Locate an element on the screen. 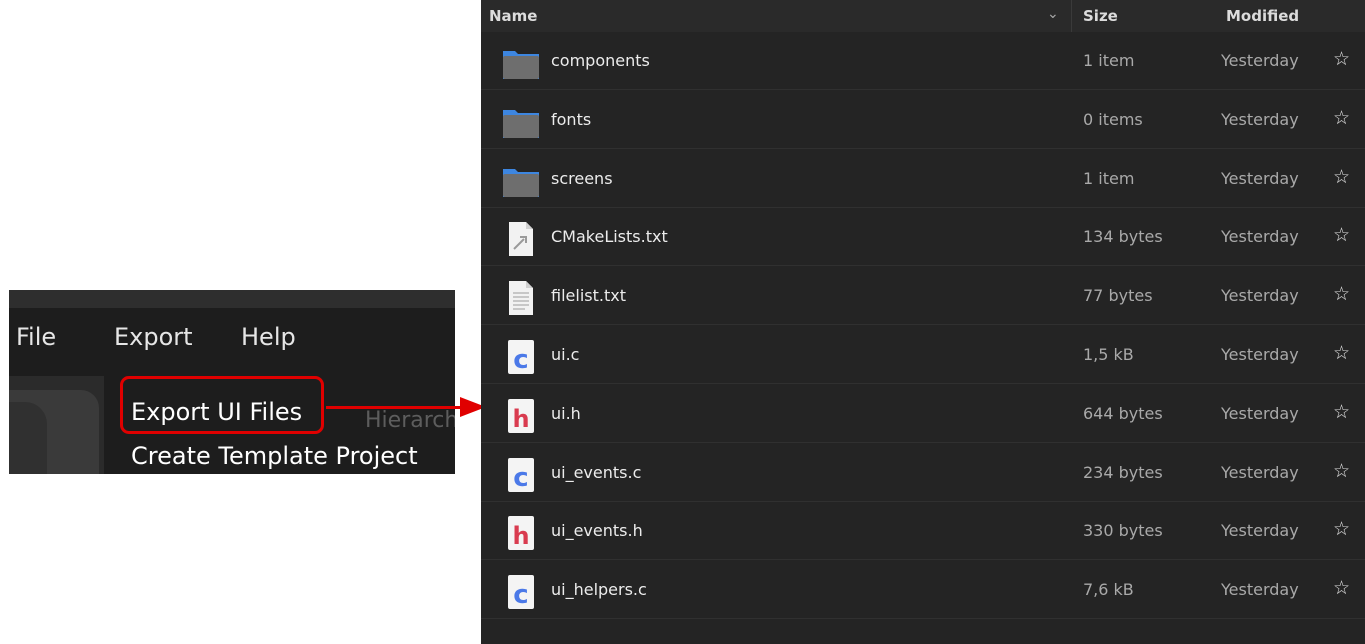  cmake-file-icon is located at coordinates (521, 239).